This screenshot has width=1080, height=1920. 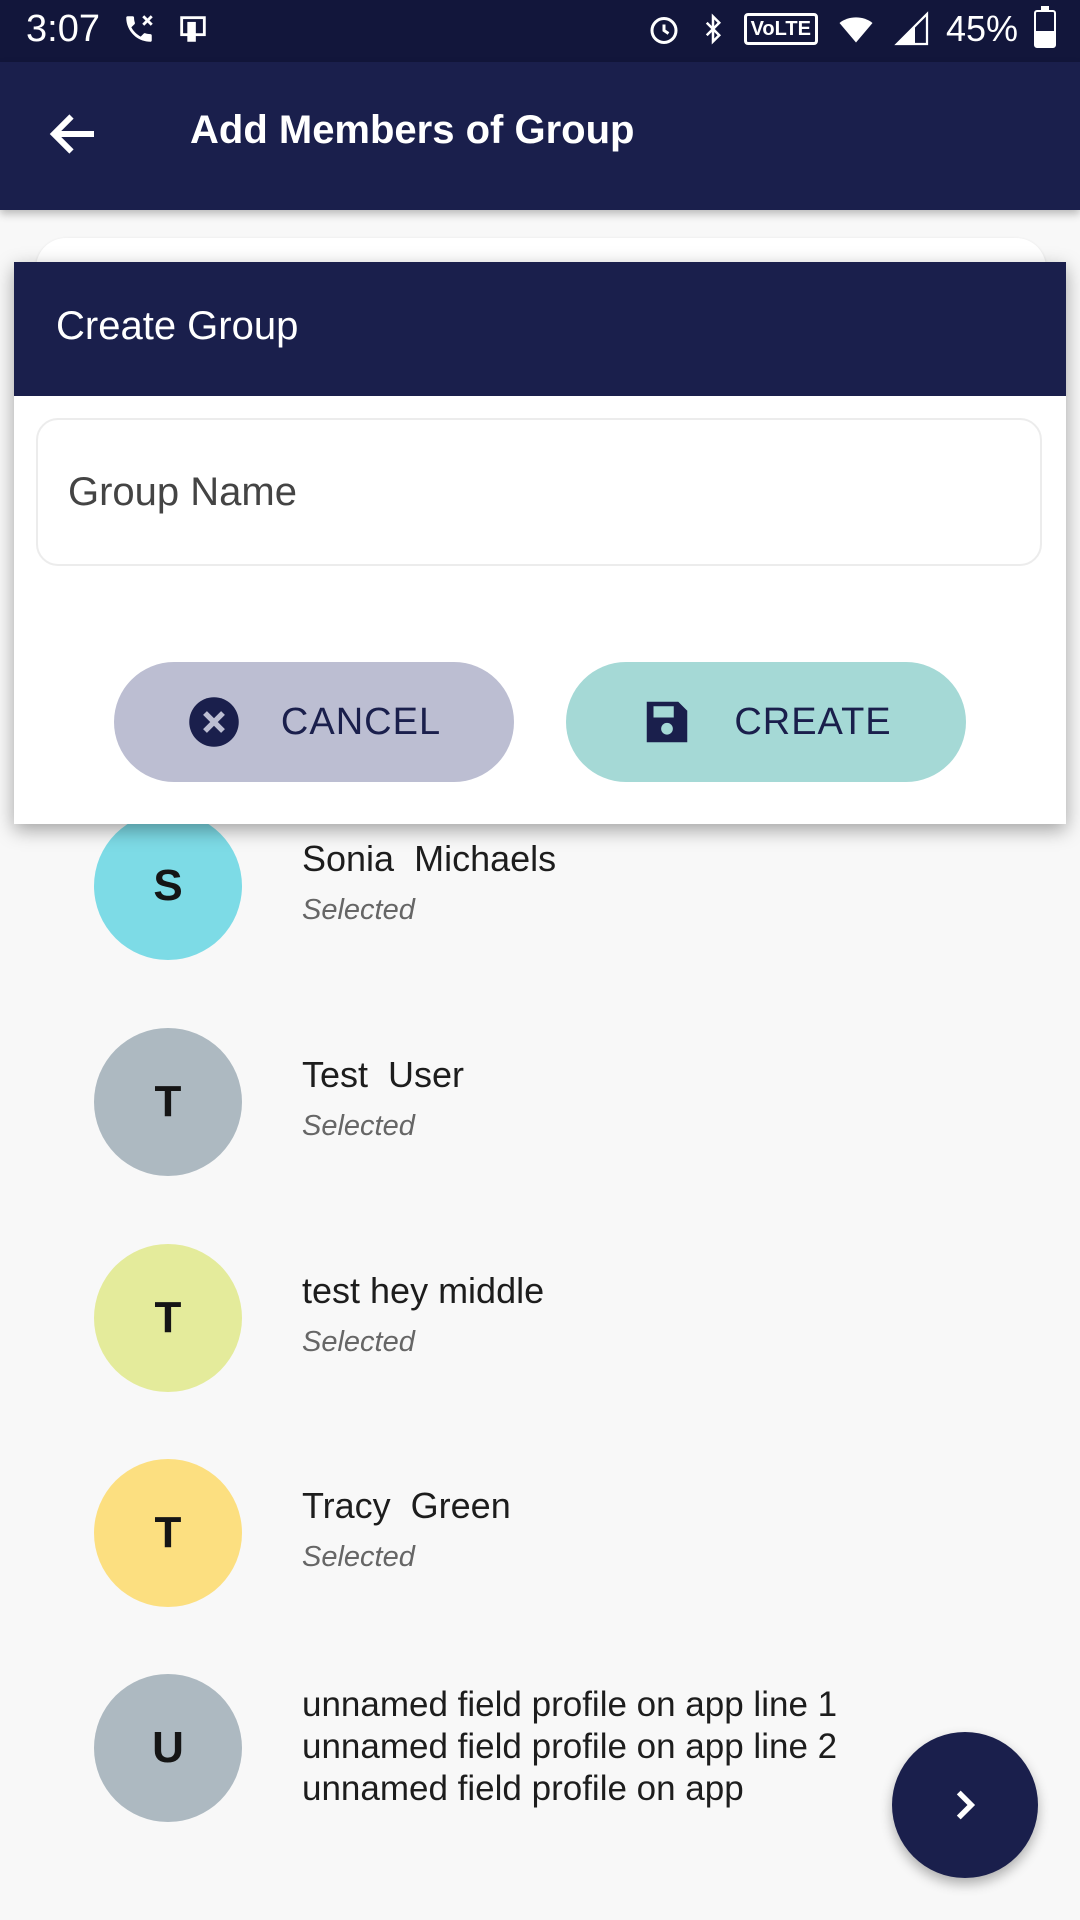 I want to click on alarm-icon, so click(x=664, y=30).